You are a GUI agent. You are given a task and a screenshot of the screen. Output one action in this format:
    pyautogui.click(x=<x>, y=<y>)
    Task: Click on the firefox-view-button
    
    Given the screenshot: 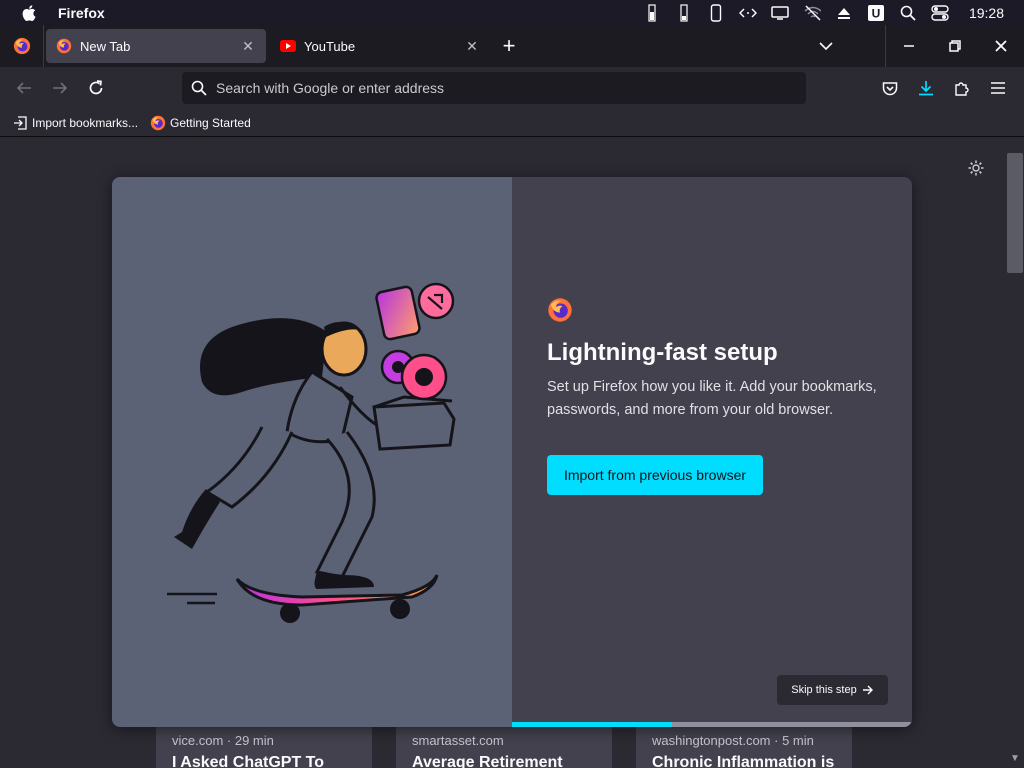 What is the action you would take?
    pyautogui.click(x=22, y=46)
    